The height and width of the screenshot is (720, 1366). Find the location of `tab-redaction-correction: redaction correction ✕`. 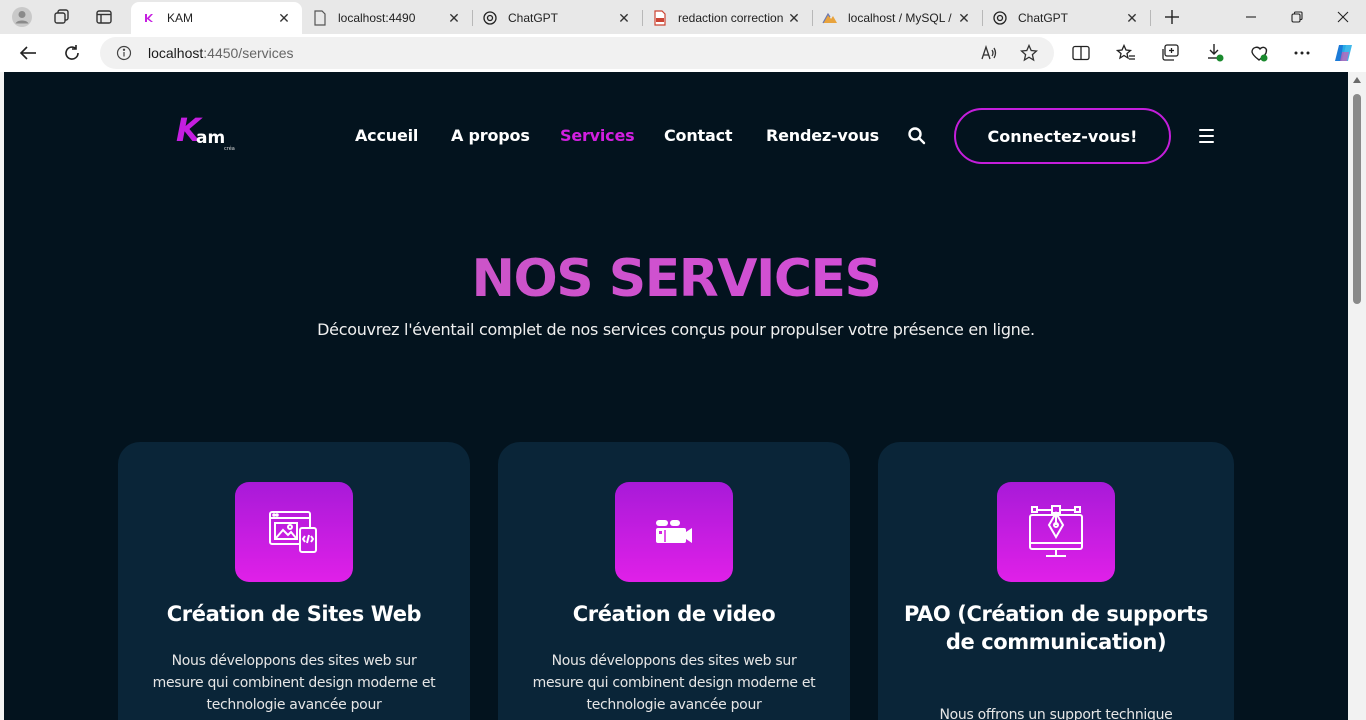

tab-redaction-correction: redaction correction ✕ is located at coordinates (727, 18).